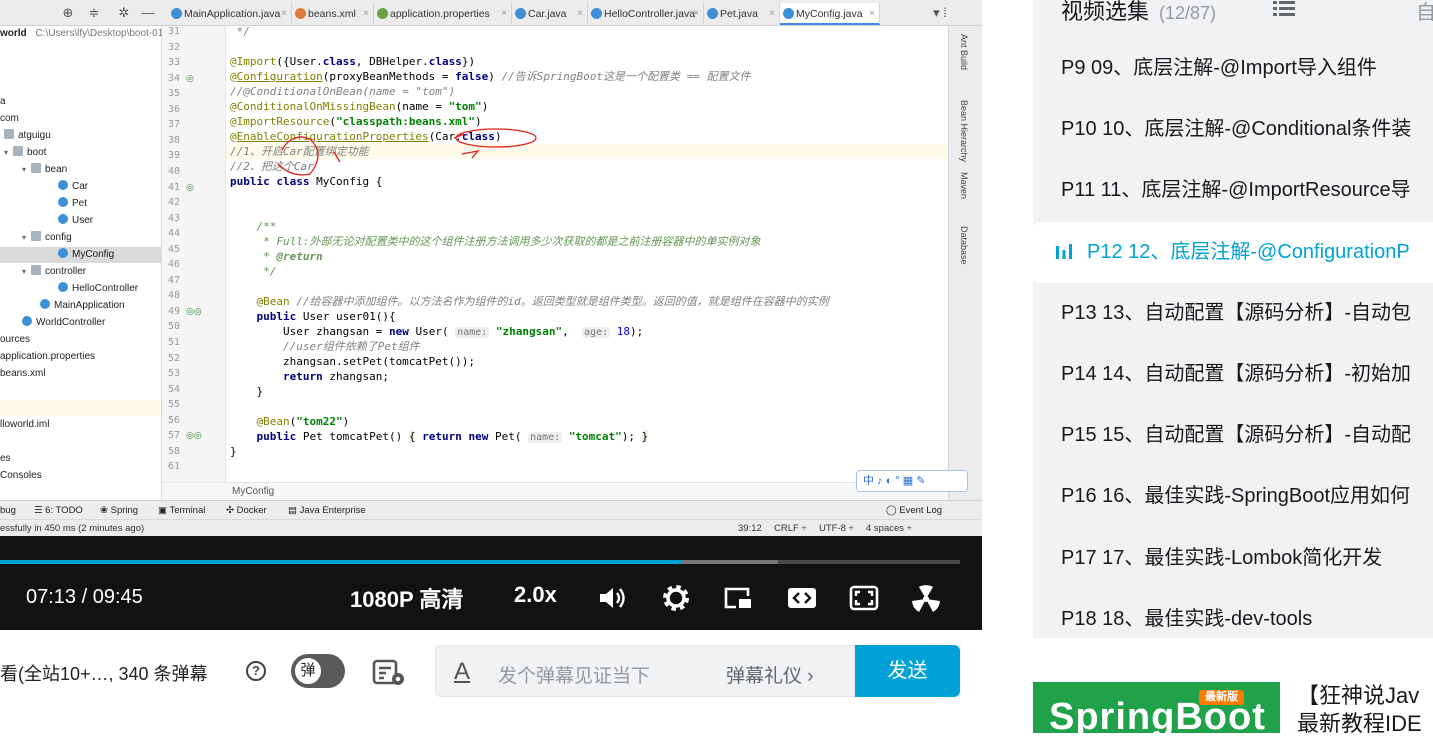 The width and height of the screenshot is (1433, 738). Describe the element at coordinates (1424, 12) in the screenshot. I see `sidebar-auto-toggle: 自` at that location.